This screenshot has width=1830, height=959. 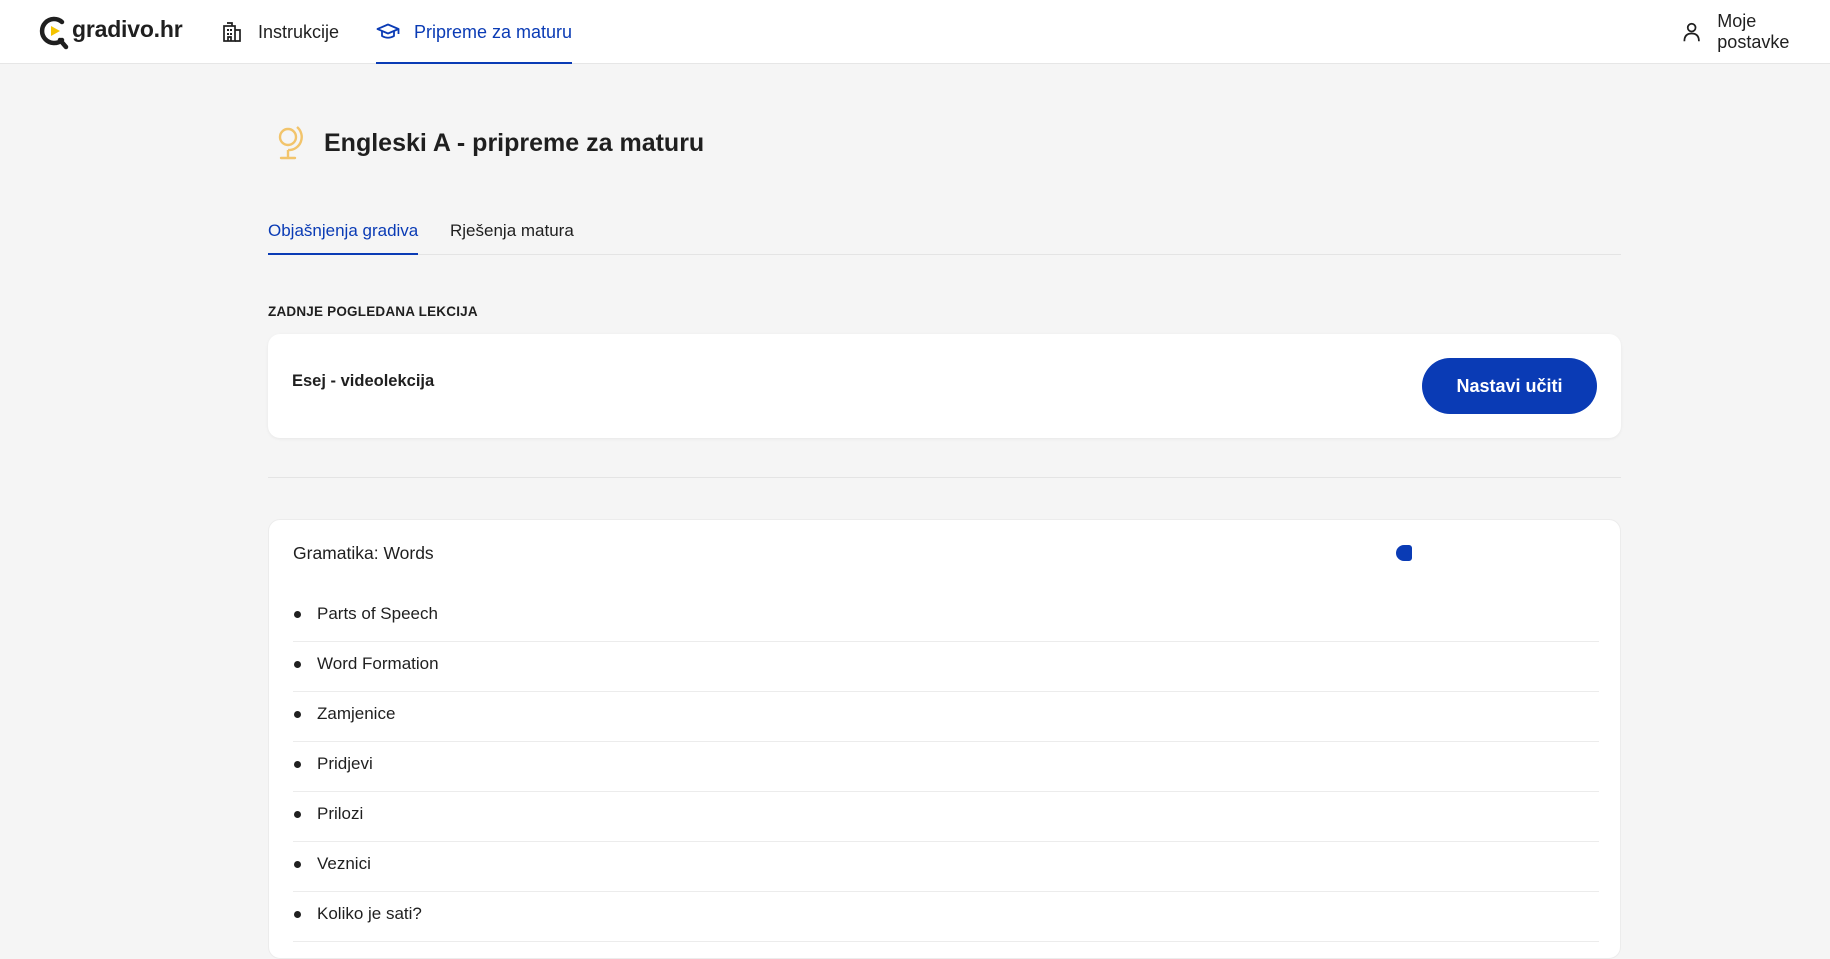 I want to click on list-item: Veznici, so click(x=946, y=867).